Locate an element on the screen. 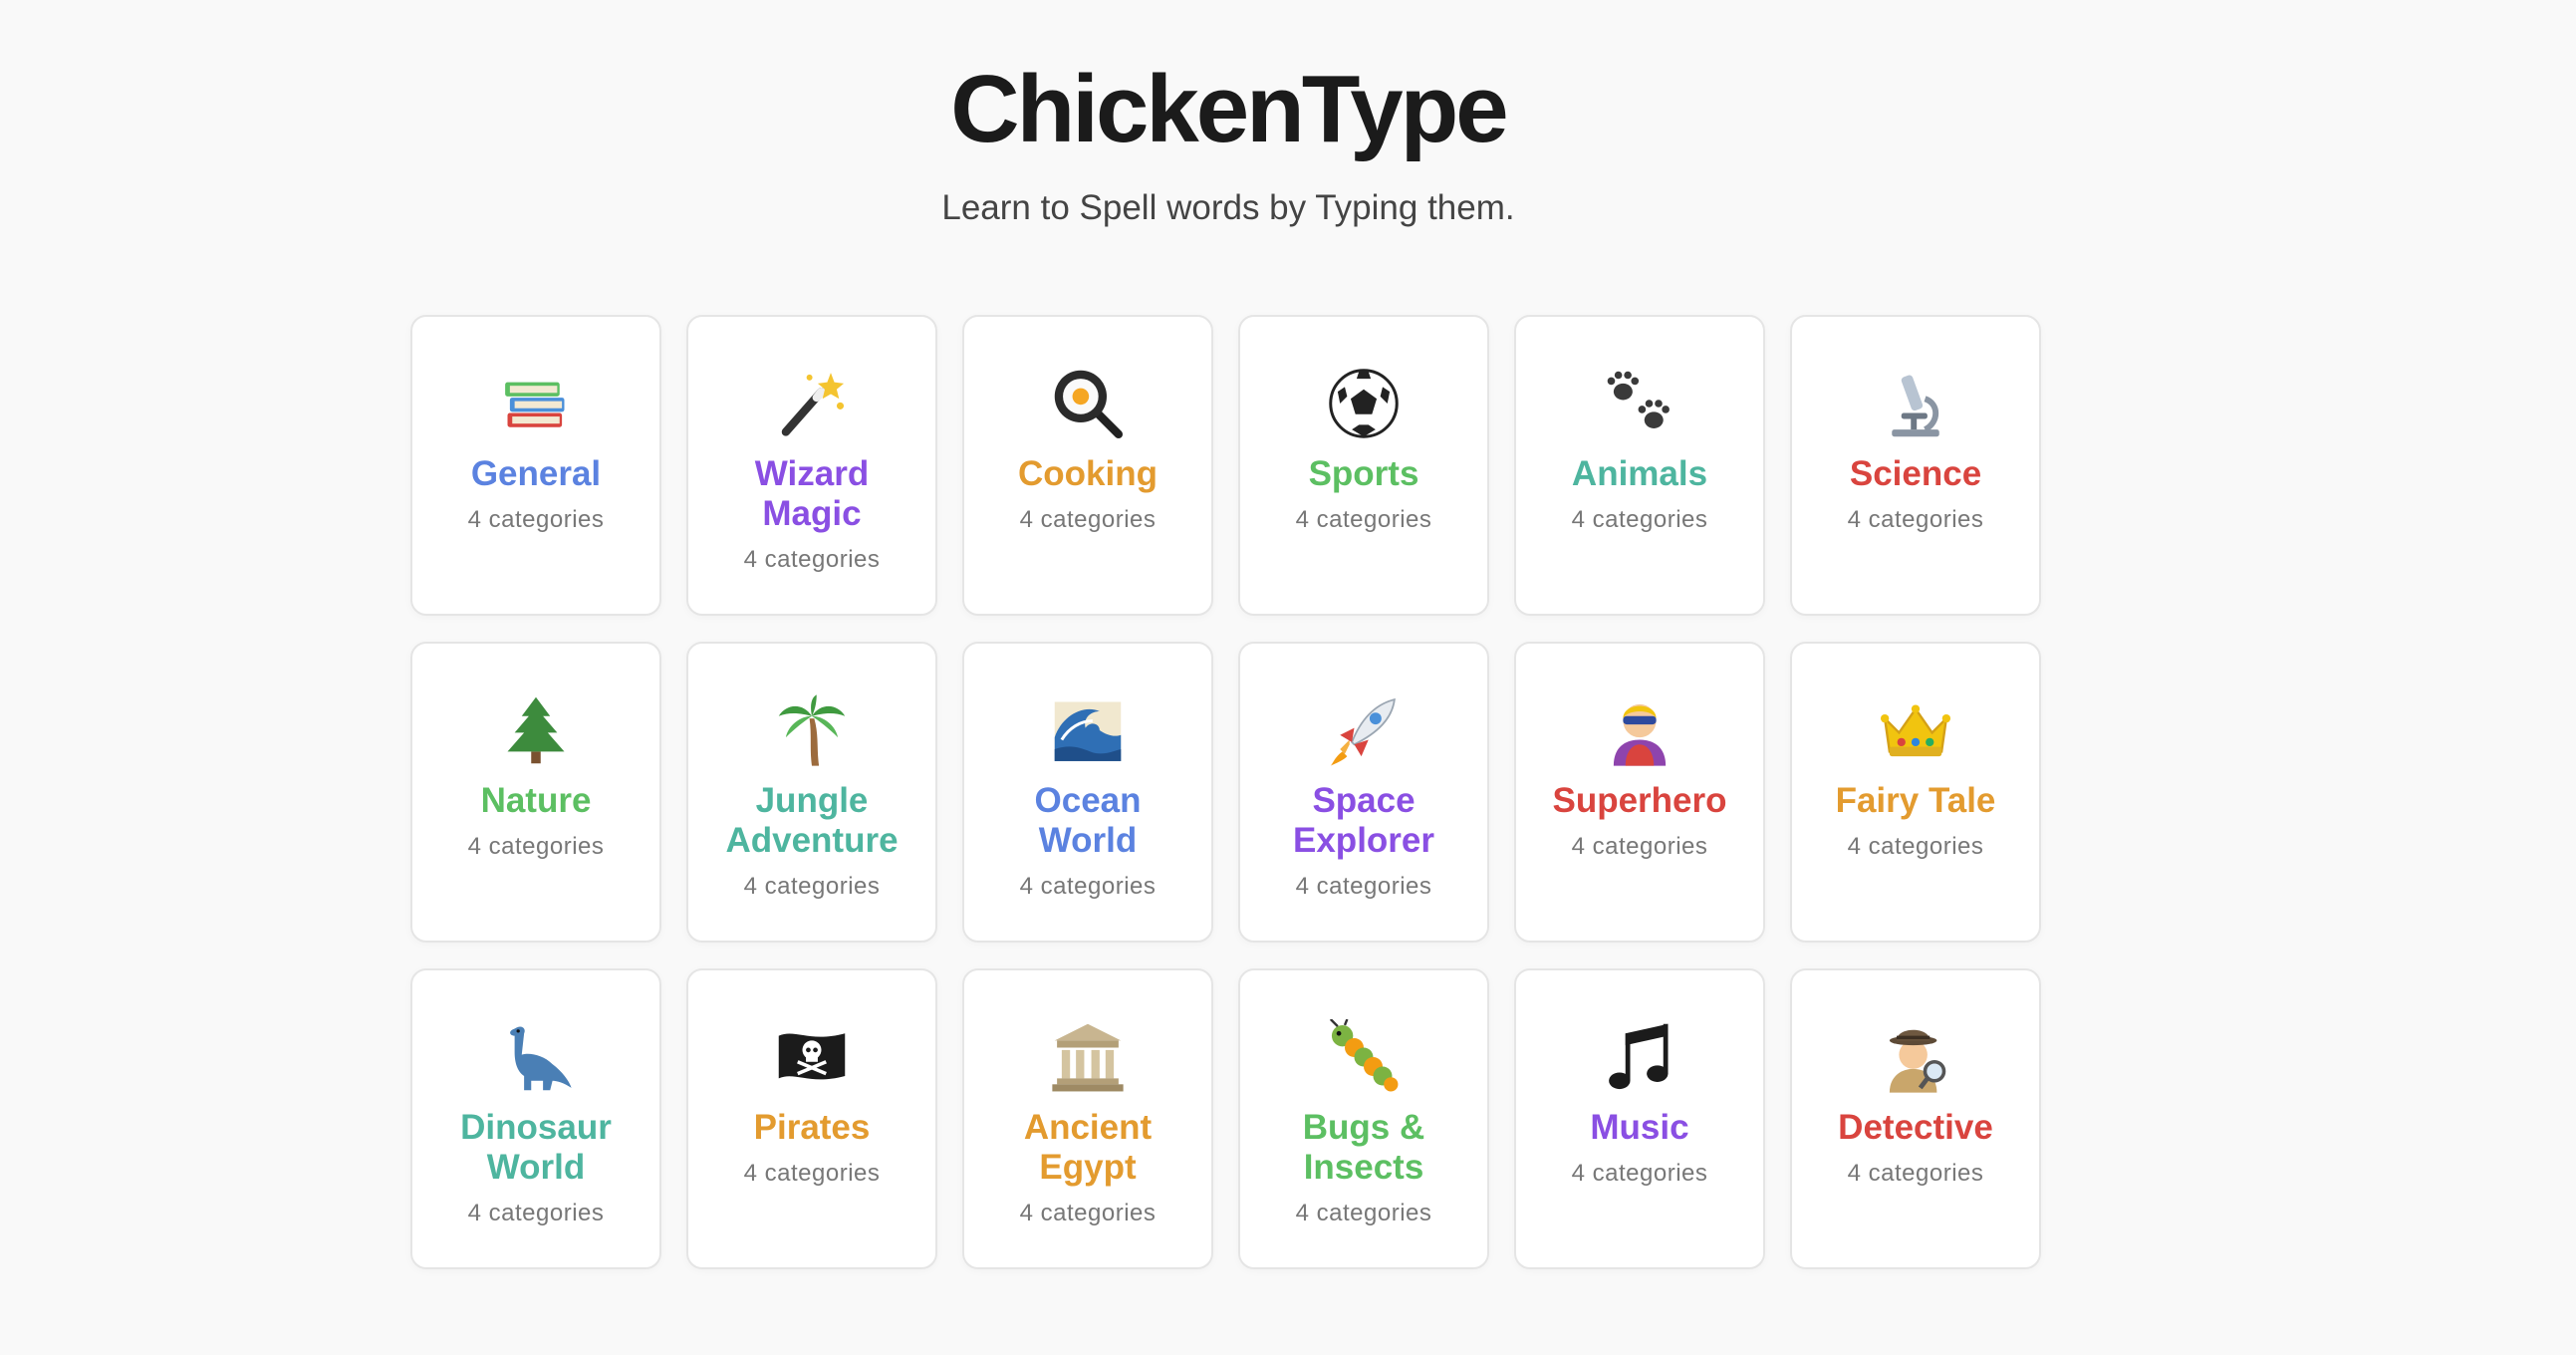  card-title: Jungle Adventure is located at coordinates (812, 820).